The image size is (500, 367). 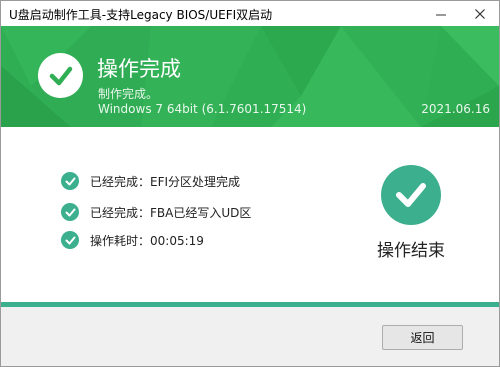 What do you see at coordinates (139, 69) in the screenshot?
I see `banner-title: 操作完成` at bounding box center [139, 69].